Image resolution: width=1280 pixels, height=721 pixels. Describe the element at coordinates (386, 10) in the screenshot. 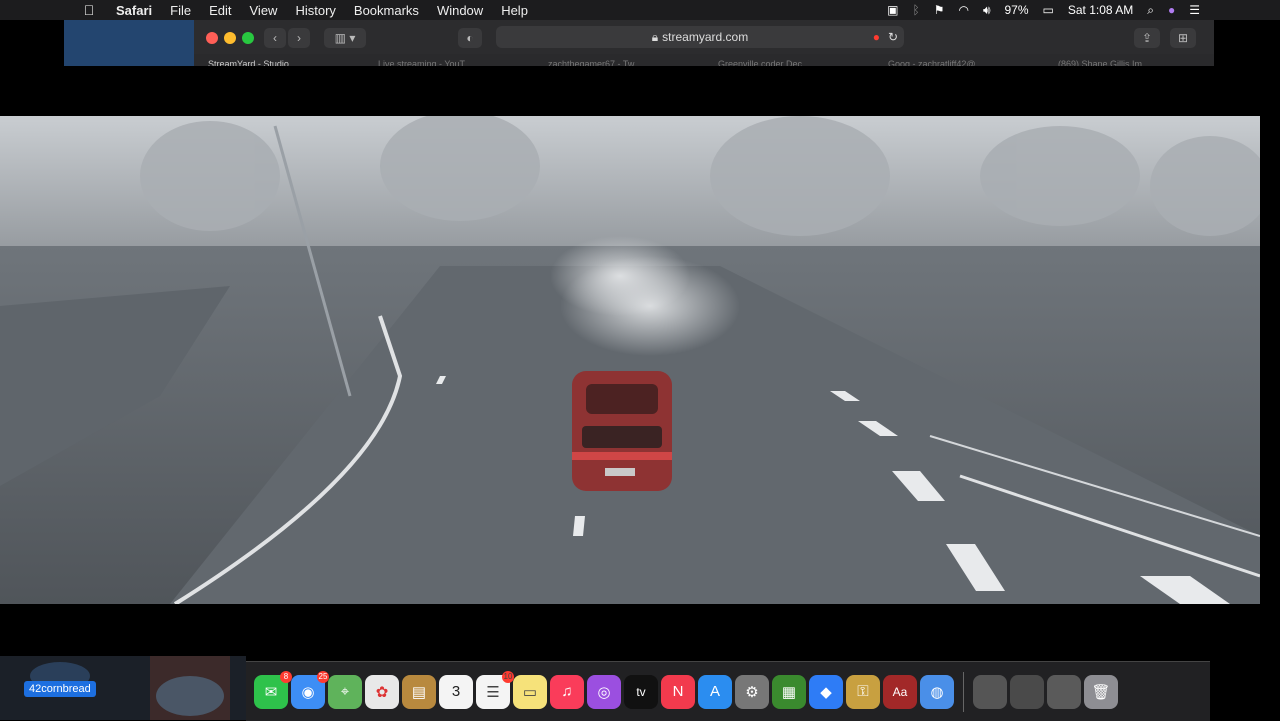

I see `menu-bookmarks: Bookmarks` at that location.